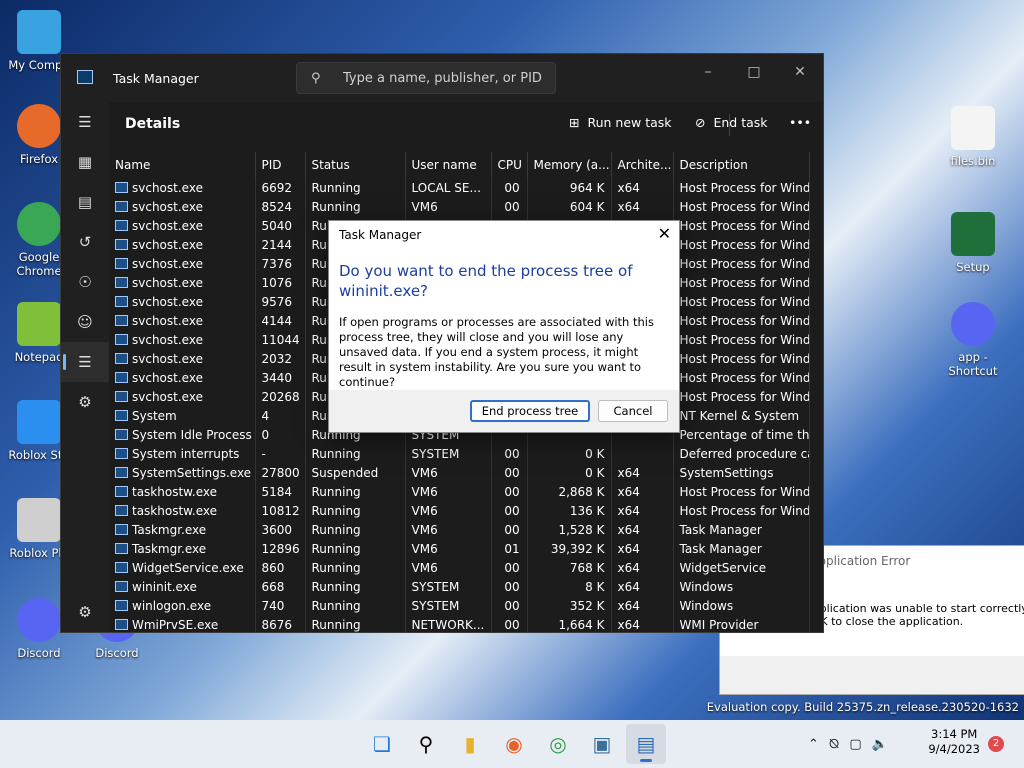 This screenshot has height=768, width=1024. What do you see at coordinates (973, 243) in the screenshot?
I see `desktop-icon-setup-1: Setup` at bounding box center [973, 243].